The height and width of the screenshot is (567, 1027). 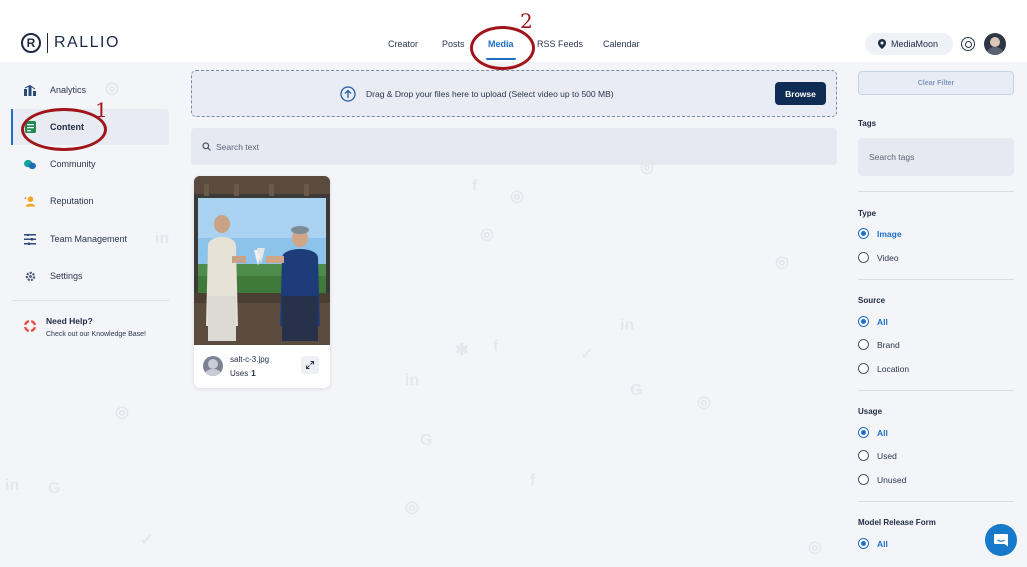 I want to click on model-release-option-all: All, so click(x=873, y=543).